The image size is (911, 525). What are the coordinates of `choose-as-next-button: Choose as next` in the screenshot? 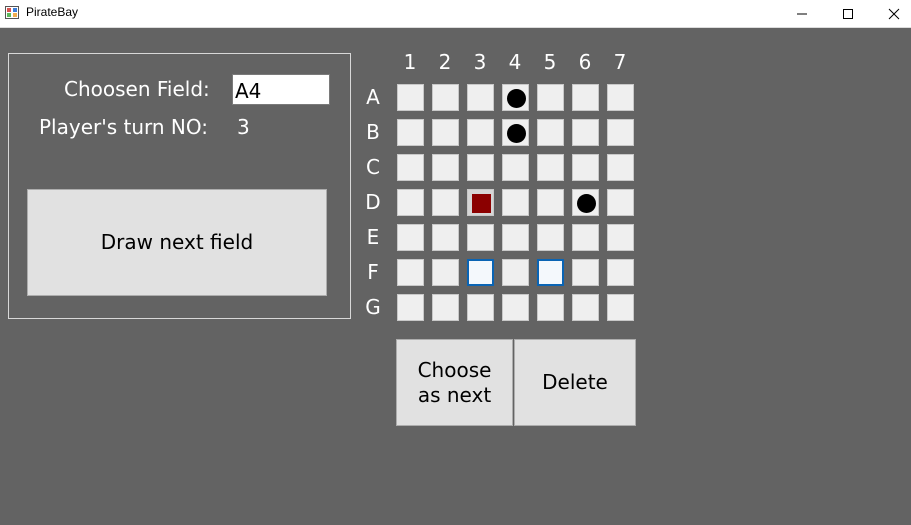 It's located at (454, 382).